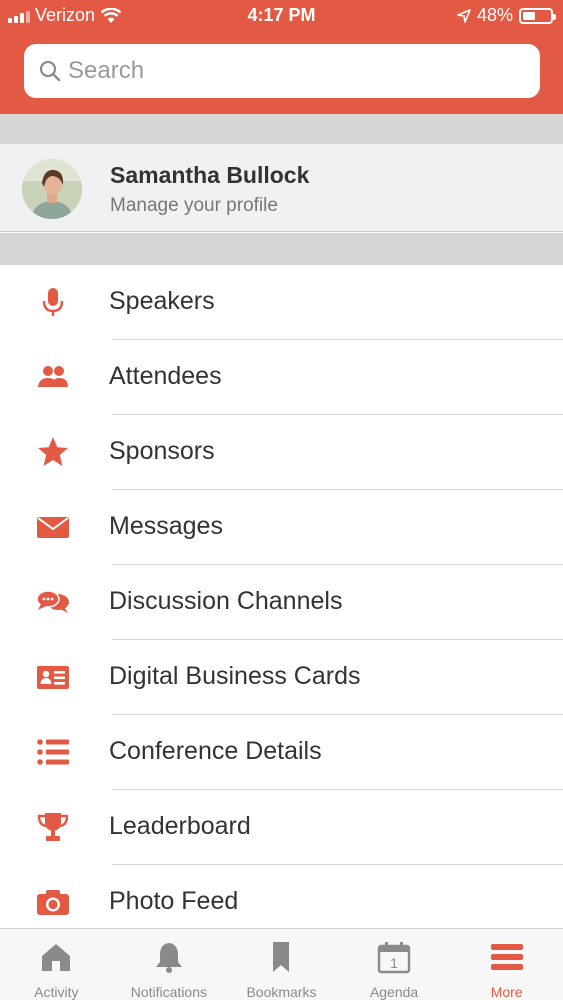 This screenshot has width=563, height=1000. I want to click on menu-item-label: Speakers, so click(162, 301).